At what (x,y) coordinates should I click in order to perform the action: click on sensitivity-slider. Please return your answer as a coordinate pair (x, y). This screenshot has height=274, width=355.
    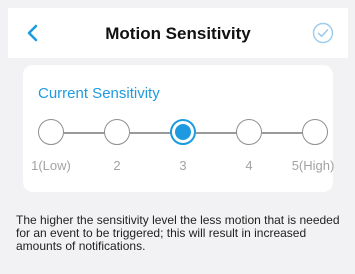
    Looking at the image, I should click on (183, 134).